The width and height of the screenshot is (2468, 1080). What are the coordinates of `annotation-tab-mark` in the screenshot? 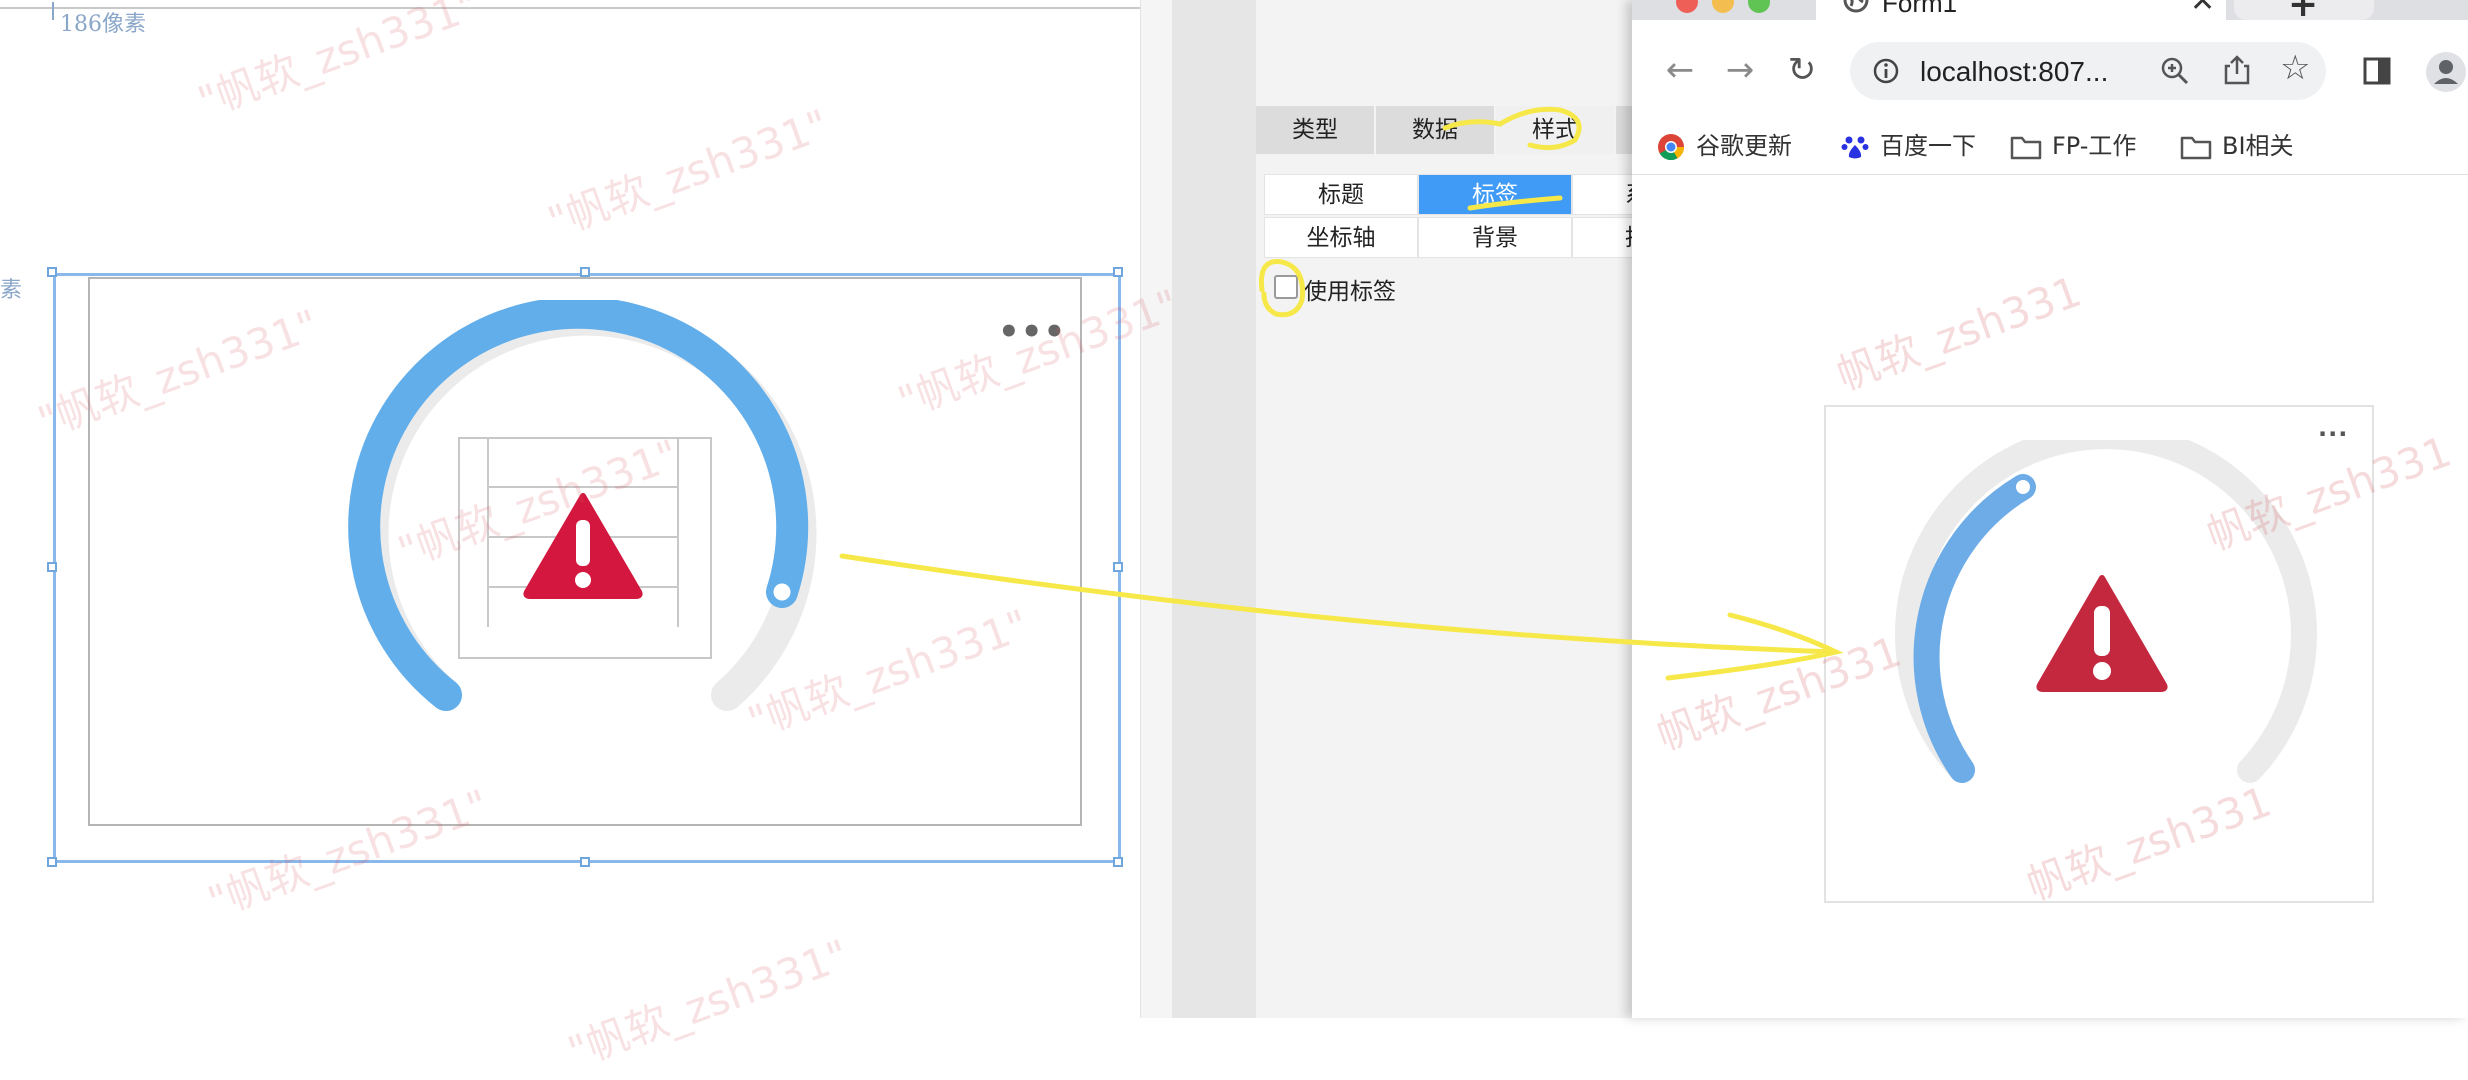 It's located at (1512, 128).